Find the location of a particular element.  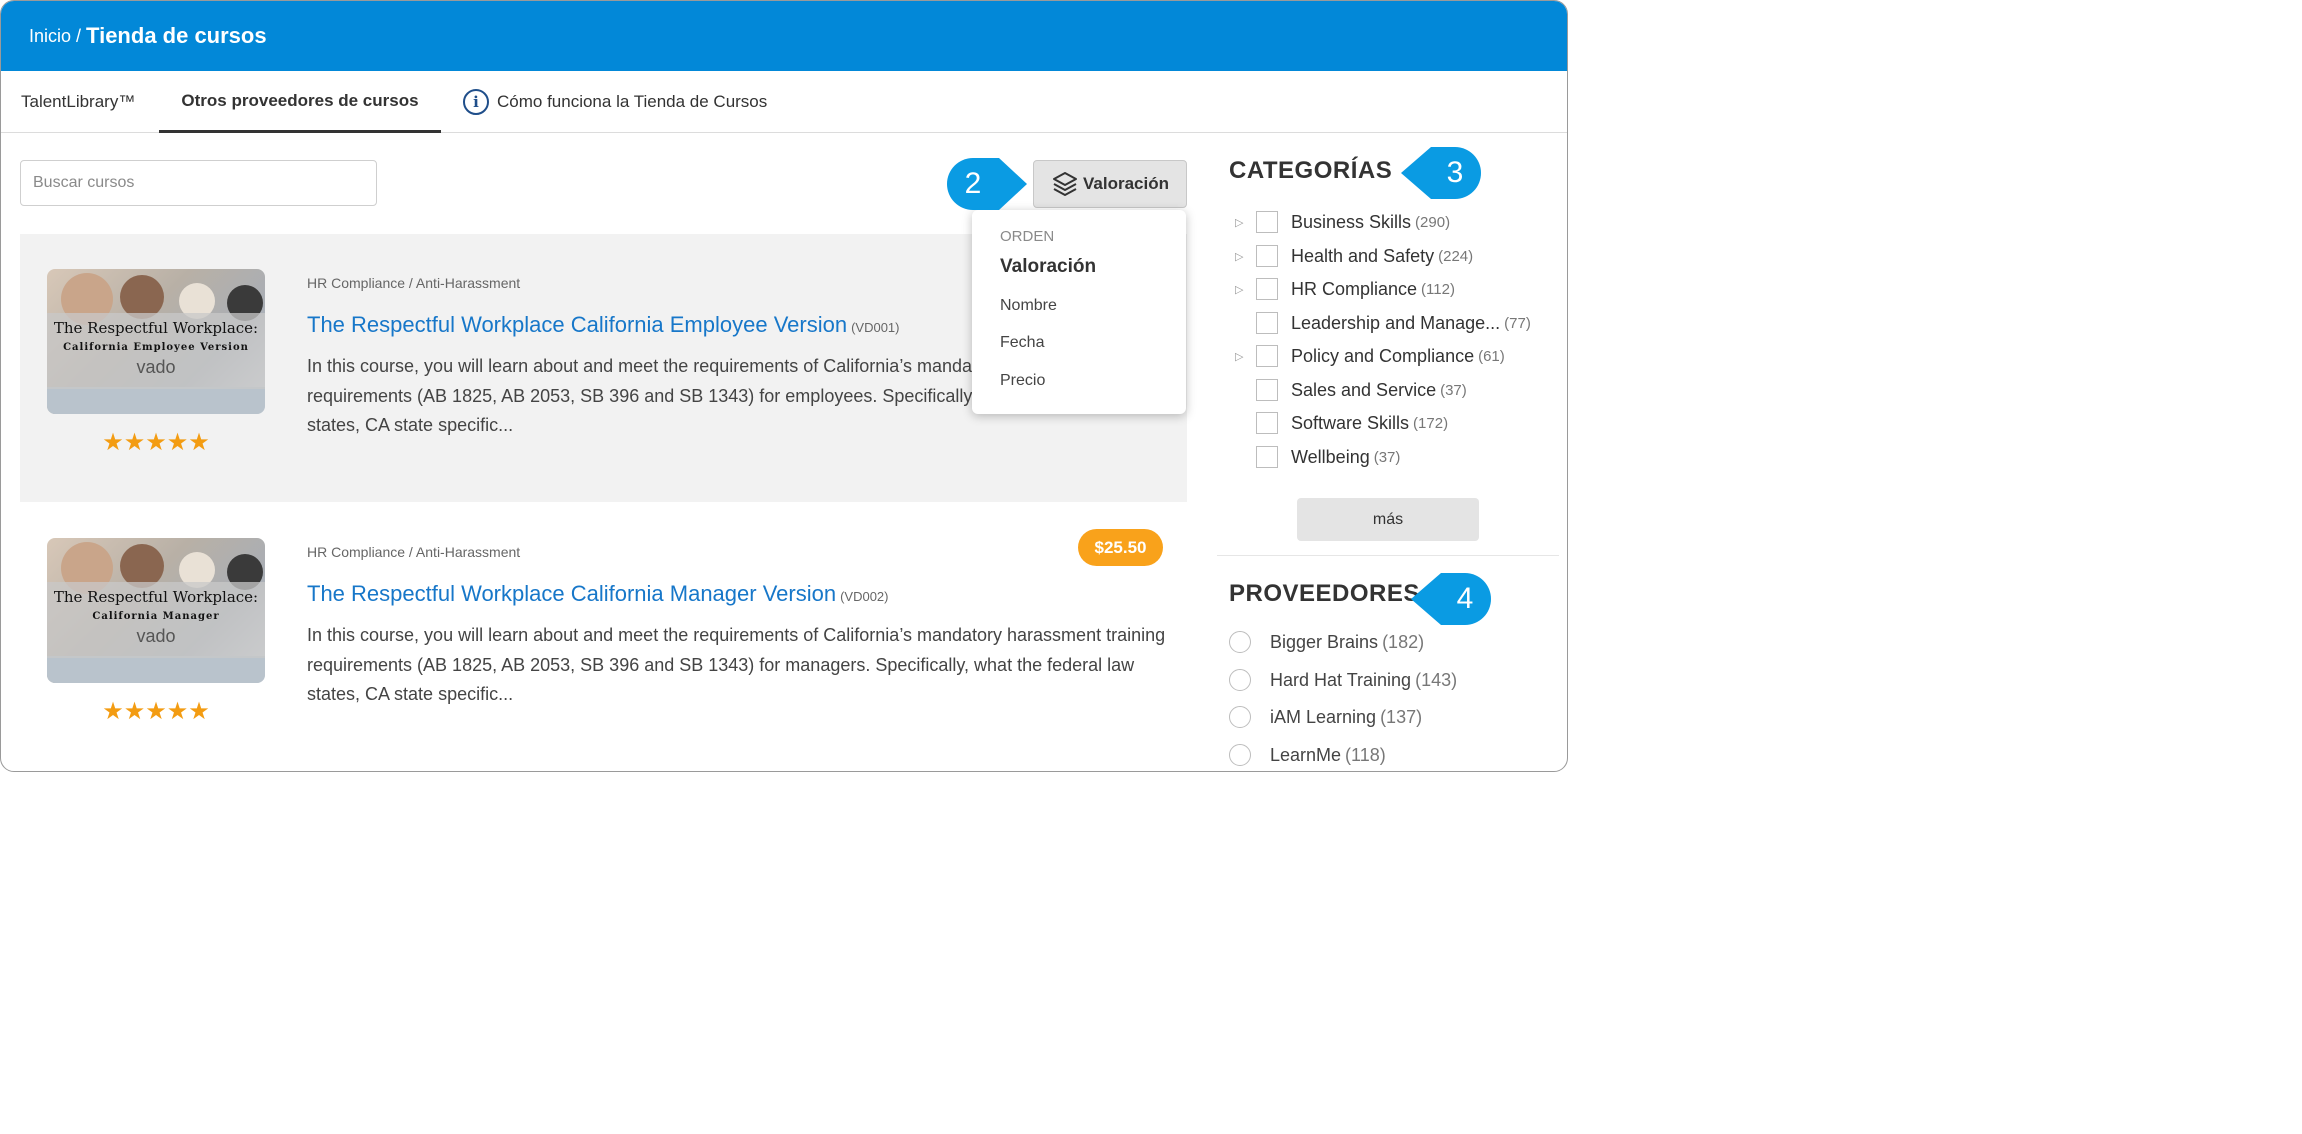

layers-icon is located at coordinates (1065, 184).